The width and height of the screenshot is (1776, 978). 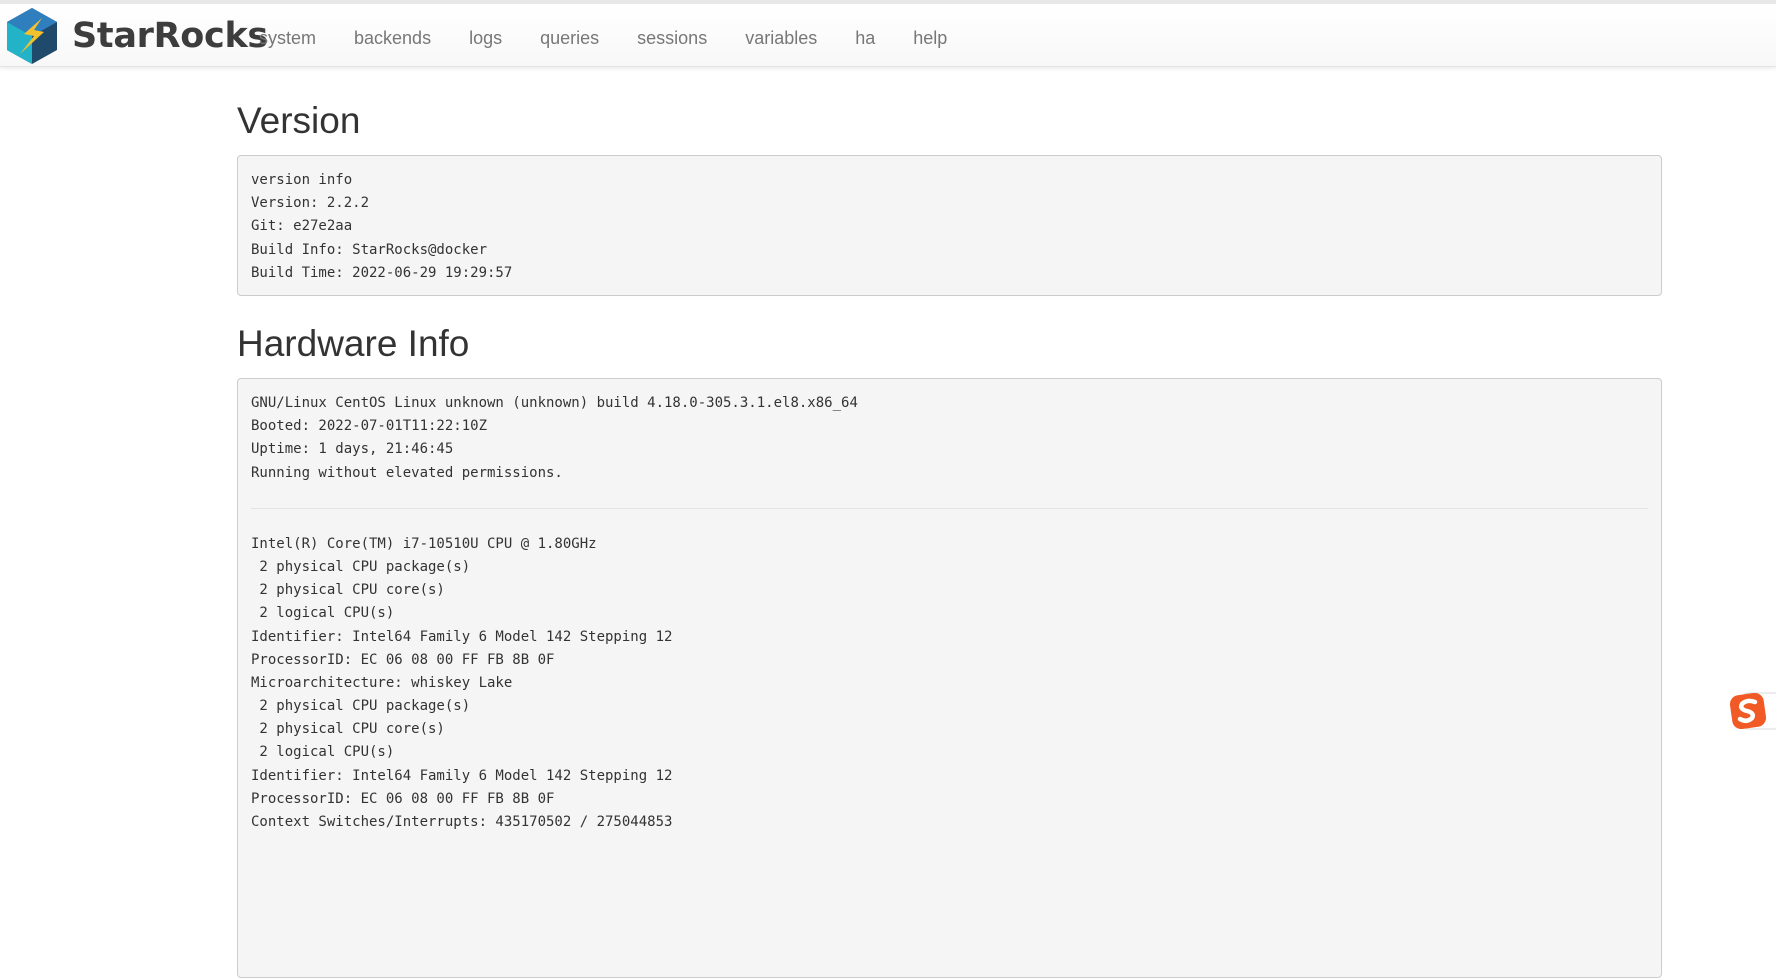 I want to click on nav-link-system: system, so click(x=287, y=38).